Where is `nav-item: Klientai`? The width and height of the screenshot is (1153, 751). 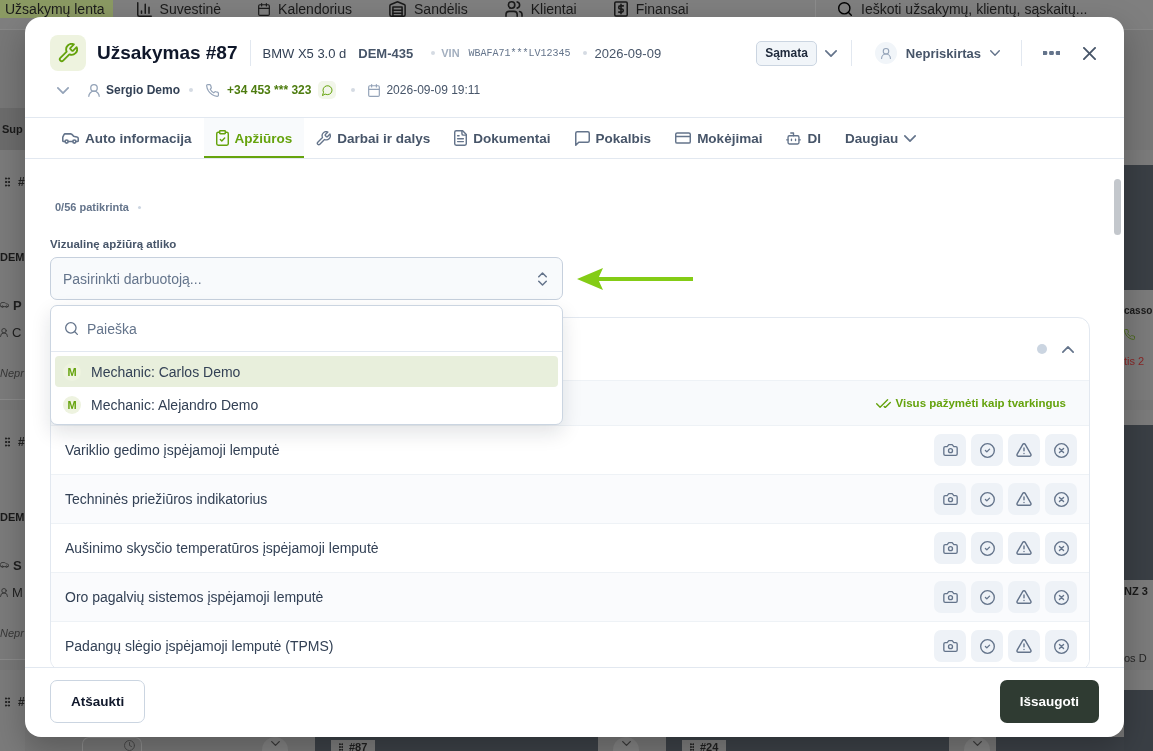
nav-item: Klientai is located at coordinates (540, 9).